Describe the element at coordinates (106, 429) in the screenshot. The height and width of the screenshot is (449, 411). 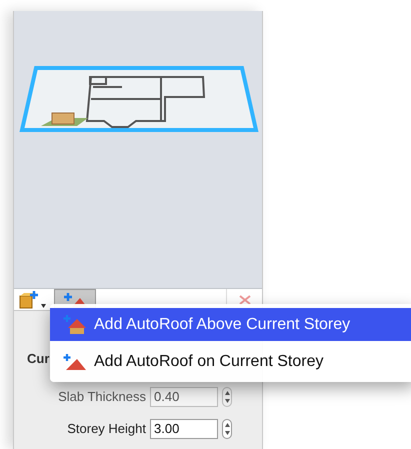
I see `field-label: Storey Height` at that location.